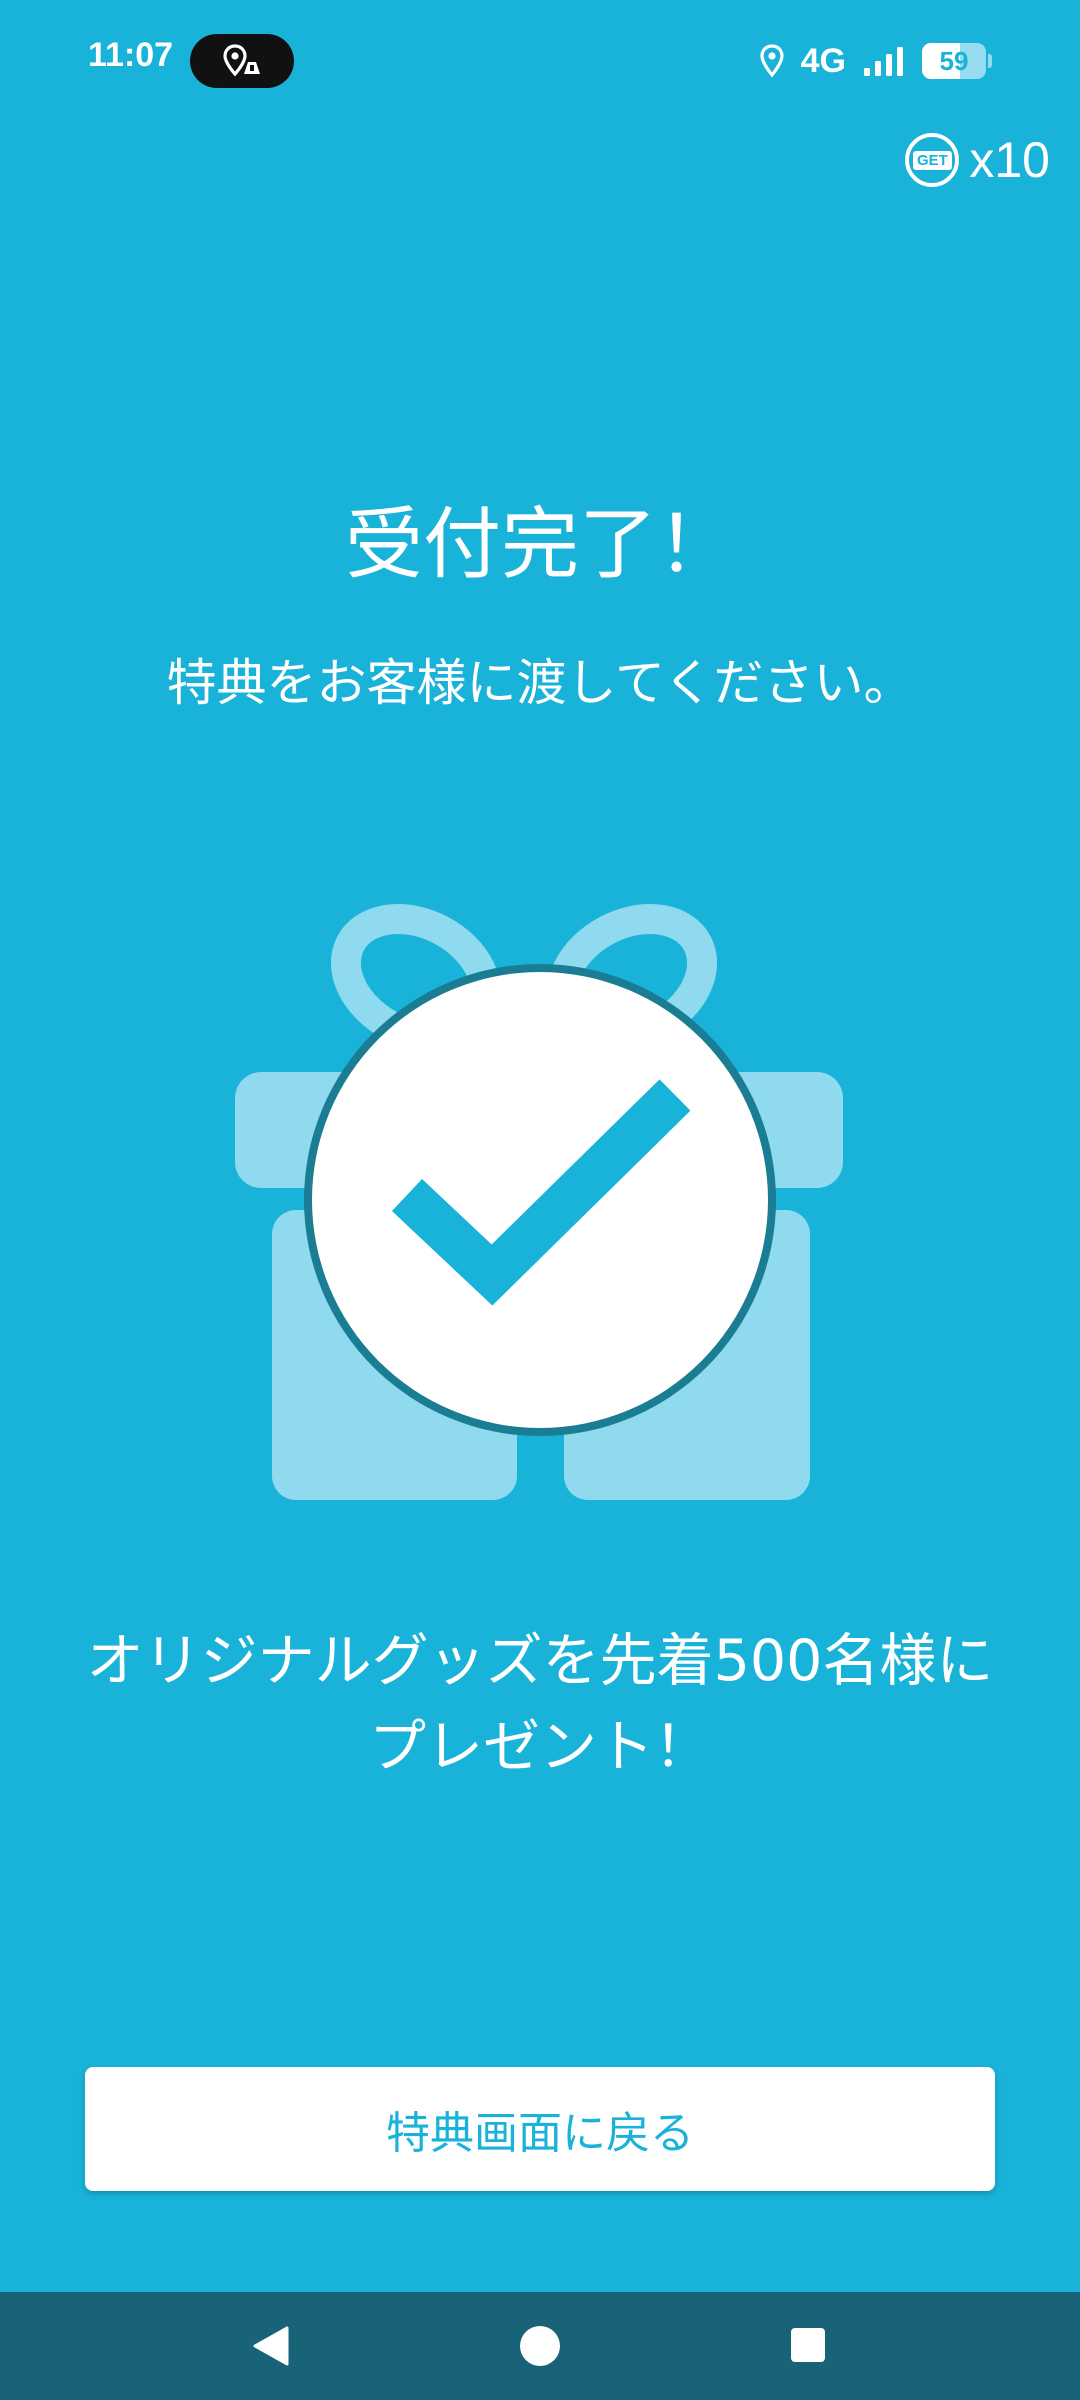  Describe the element at coordinates (954, 61) in the screenshot. I see `battery-percent: 59` at that location.